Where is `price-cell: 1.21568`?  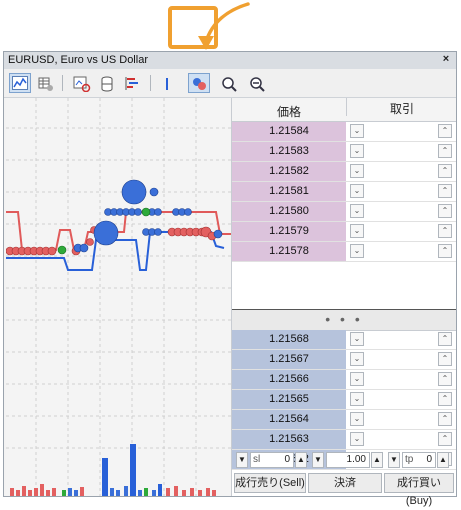 price-cell: 1.21568 is located at coordinates (289, 339).